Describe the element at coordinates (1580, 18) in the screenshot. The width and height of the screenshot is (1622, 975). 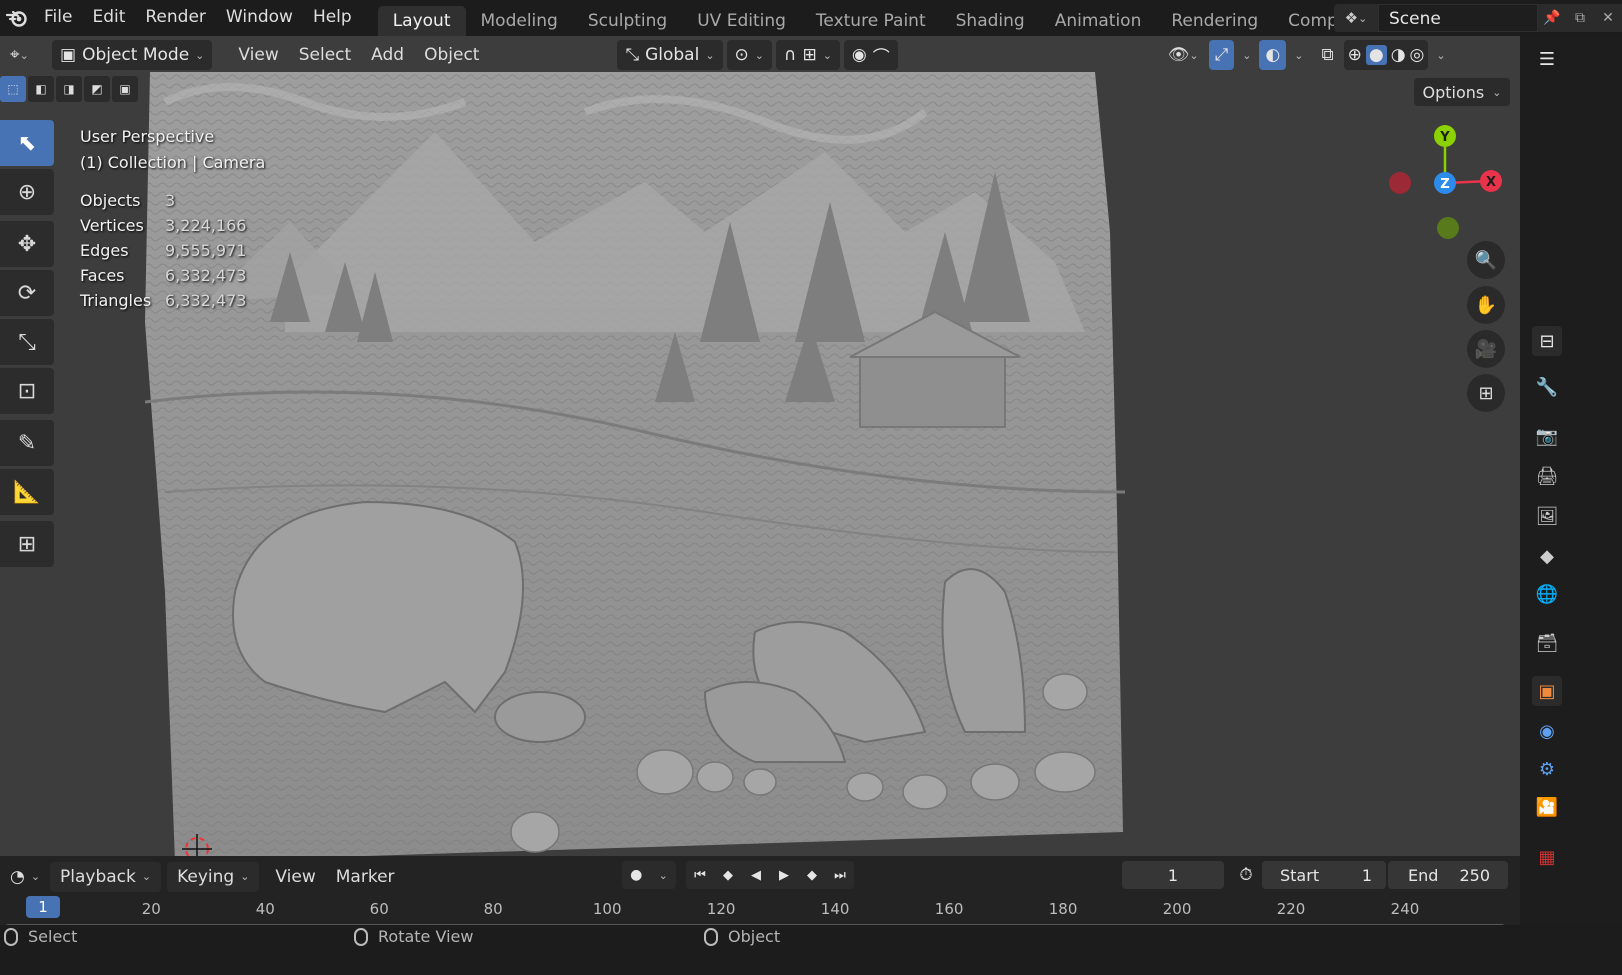
I see `new-scene-icon: ⧉` at that location.